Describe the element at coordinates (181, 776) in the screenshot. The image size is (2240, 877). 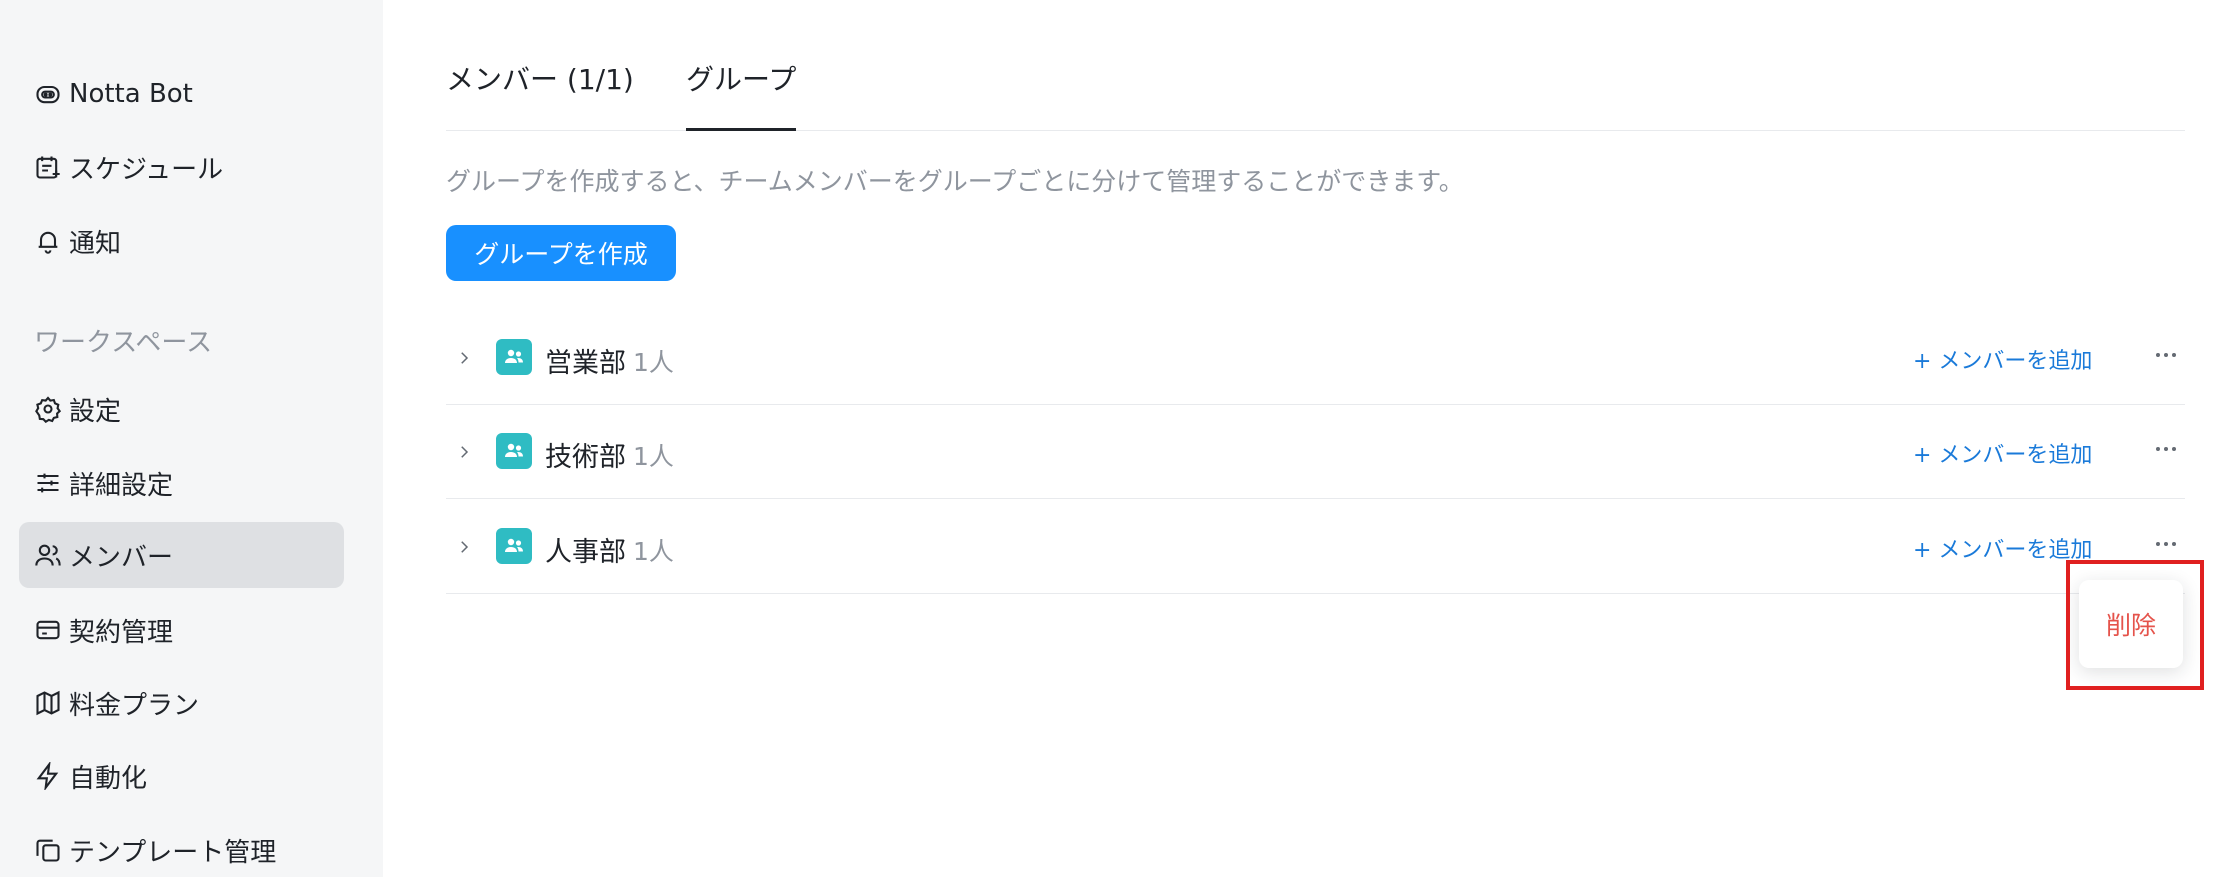
I see `sidebar-item-automation: 自動化` at that location.